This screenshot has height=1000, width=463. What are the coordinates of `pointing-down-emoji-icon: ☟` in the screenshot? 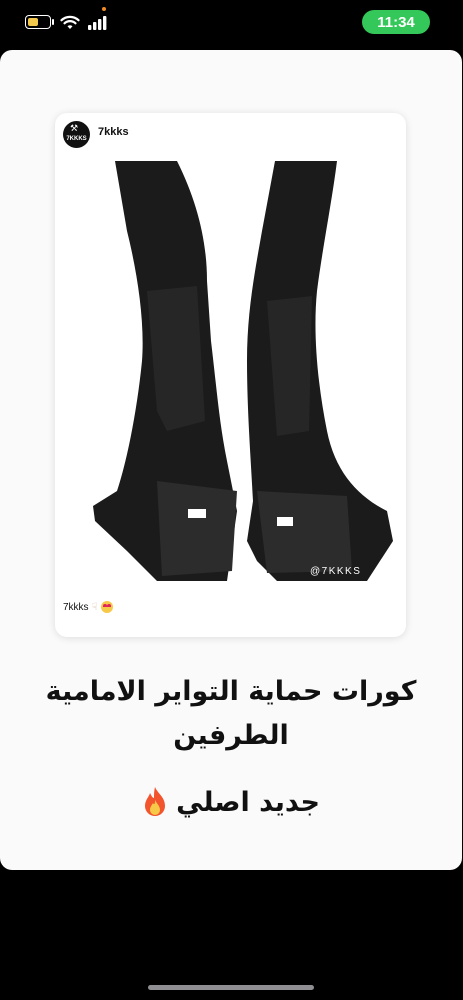 It's located at (94, 607).